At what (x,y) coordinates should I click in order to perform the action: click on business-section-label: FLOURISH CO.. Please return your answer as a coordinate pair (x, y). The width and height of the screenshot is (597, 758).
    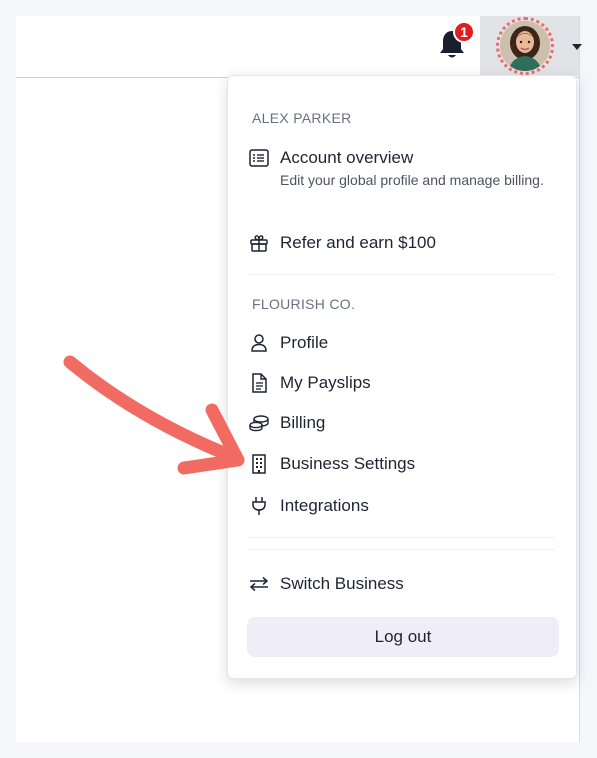
    Looking at the image, I should click on (304, 304).